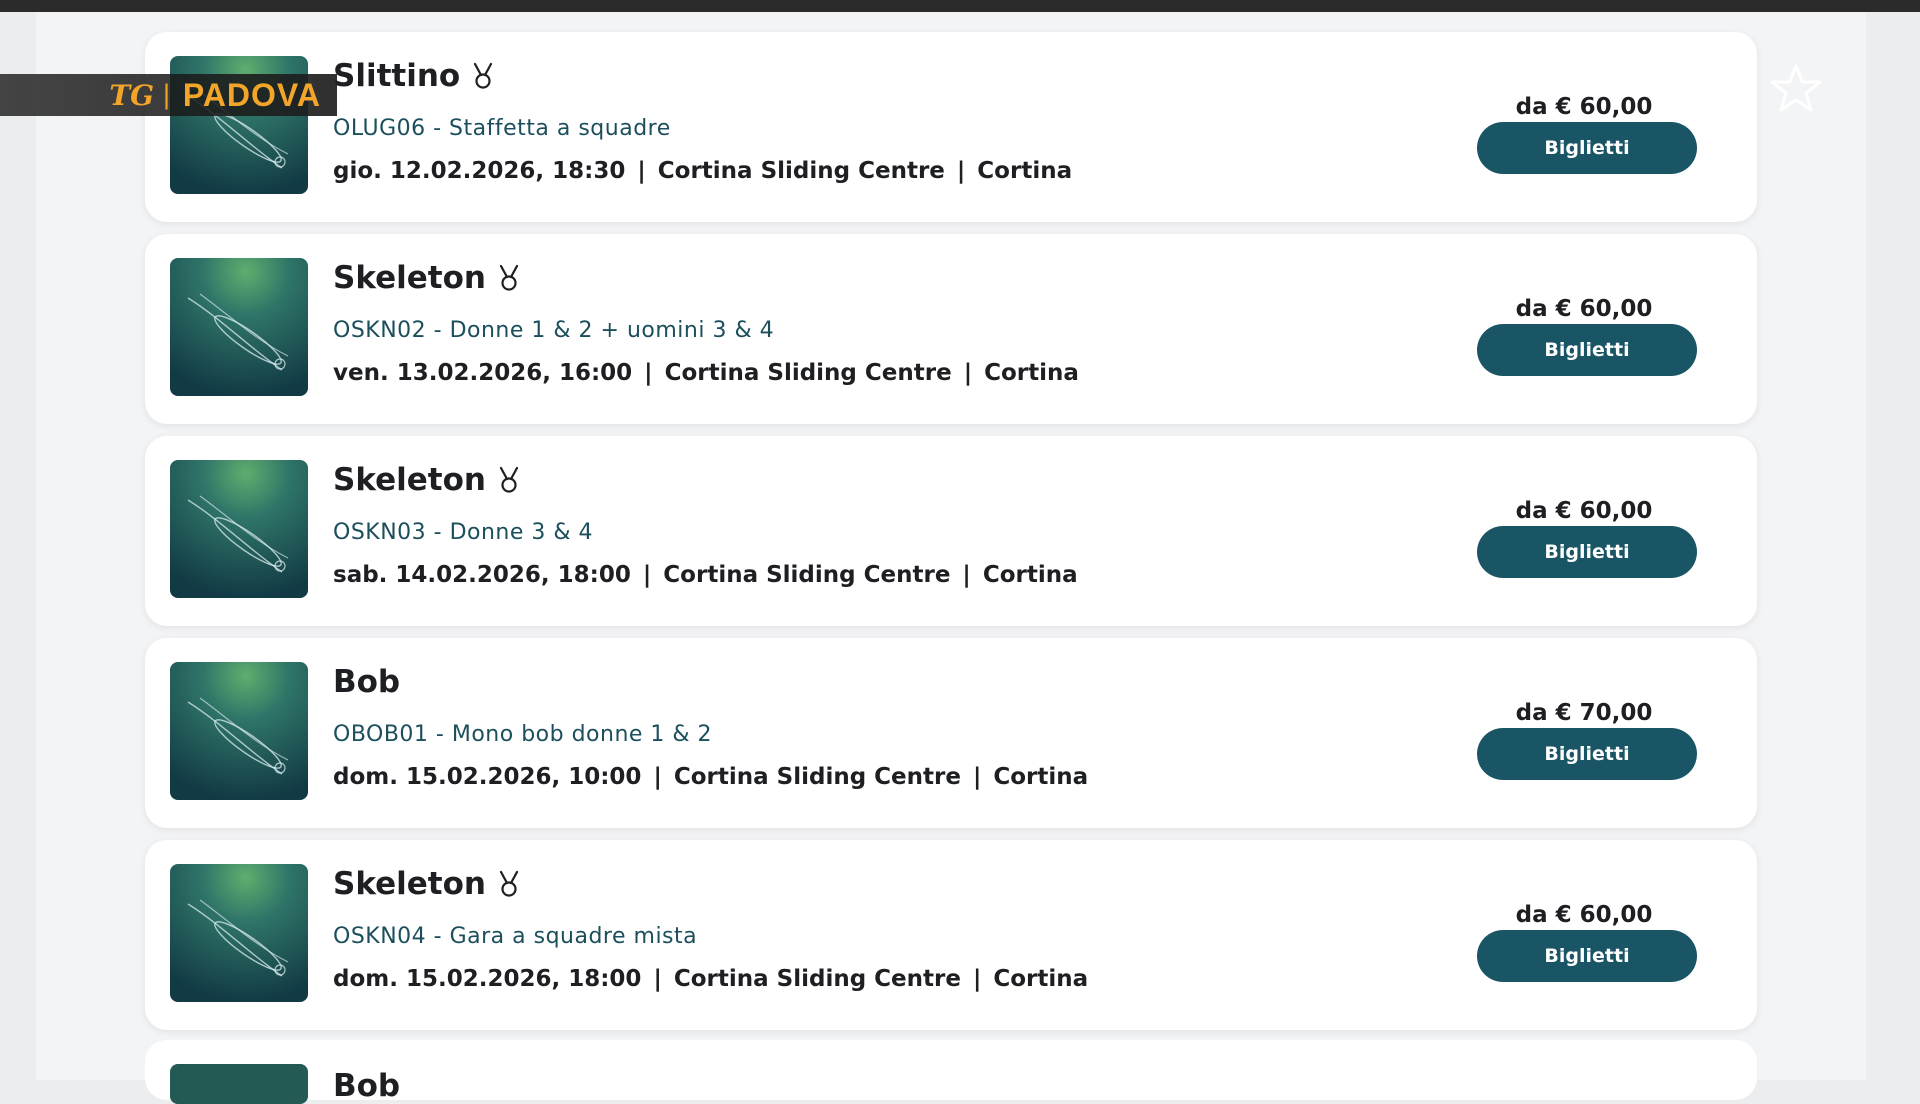  What do you see at coordinates (479, 171) in the screenshot?
I see `event-datetime: gio. 12.02.2026, 18:30` at bounding box center [479, 171].